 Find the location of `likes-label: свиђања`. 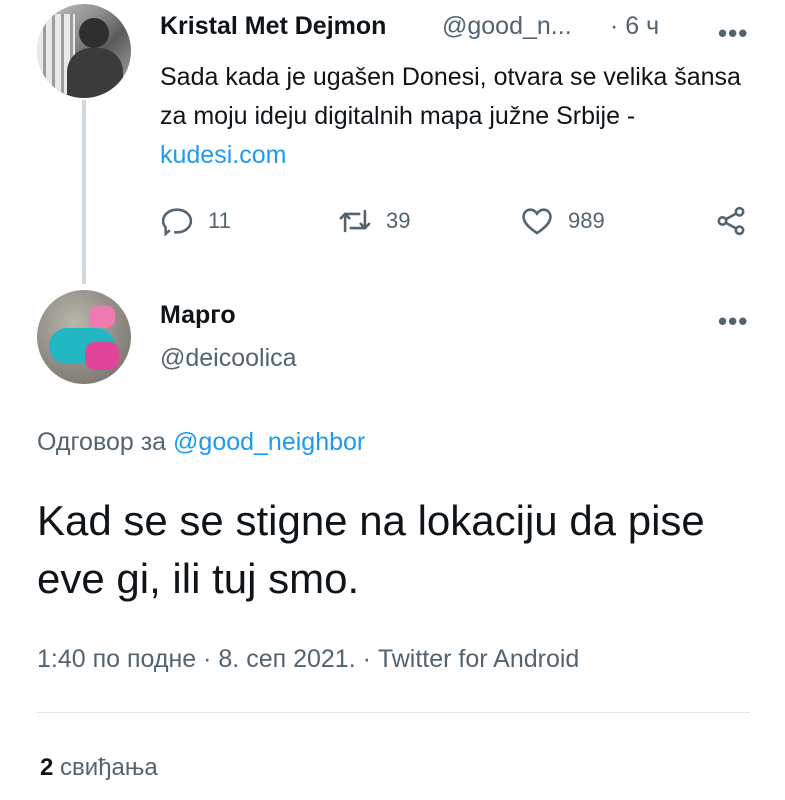

likes-label: свиђања is located at coordinates (109, 767).